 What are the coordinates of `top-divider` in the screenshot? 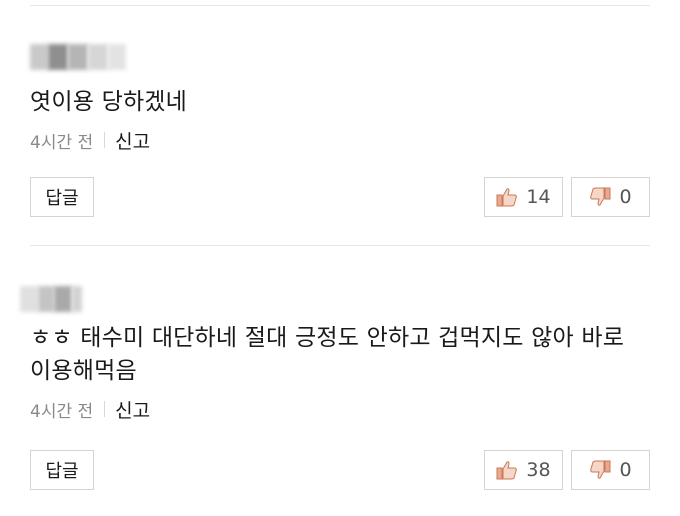 It's located at (340, 5).